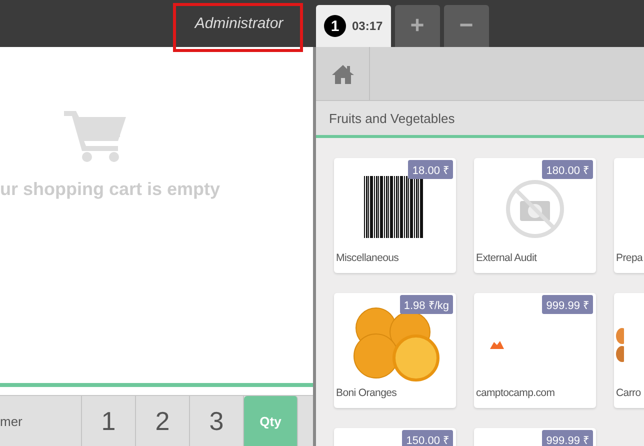  I want to click on product-card: 180.00 ₹ External Audit, so click(535, 215).